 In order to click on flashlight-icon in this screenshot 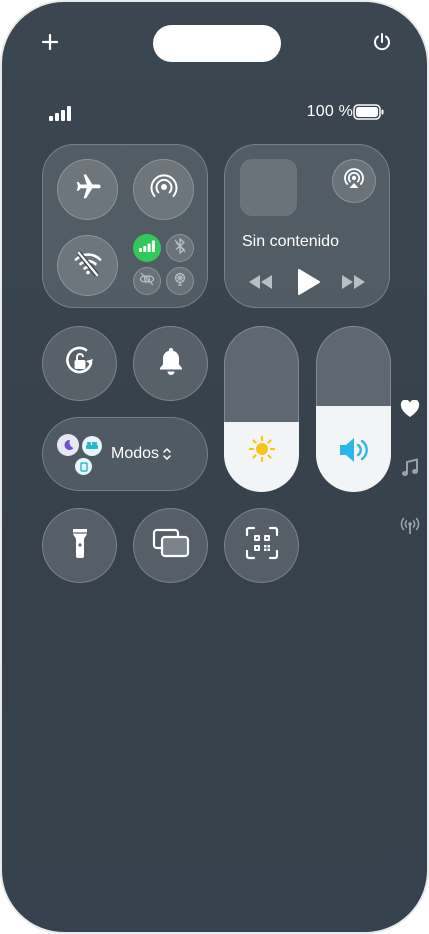, I will do `click(80, 545)`.